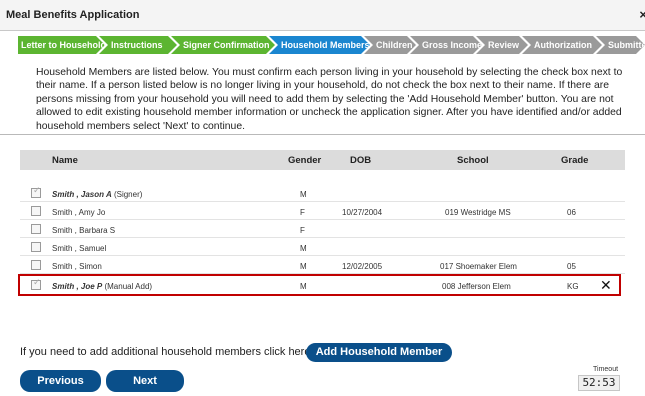  What do you see at coordinates (60, 381) in the screenshot?
I see `previous-button: Previous` at bounding box center [60, 381].